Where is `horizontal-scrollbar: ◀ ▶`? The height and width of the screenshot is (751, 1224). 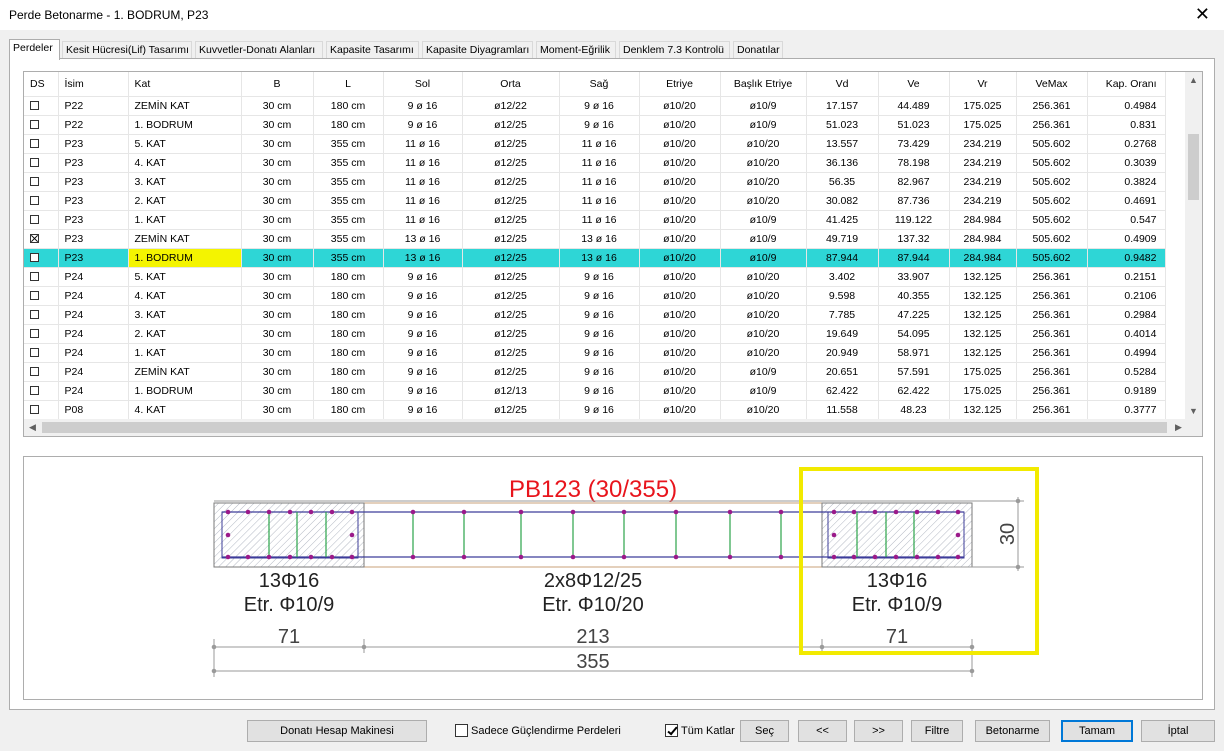 horizontal-scrollbar: ◀ ▶ is located at coordinates (613, 427).